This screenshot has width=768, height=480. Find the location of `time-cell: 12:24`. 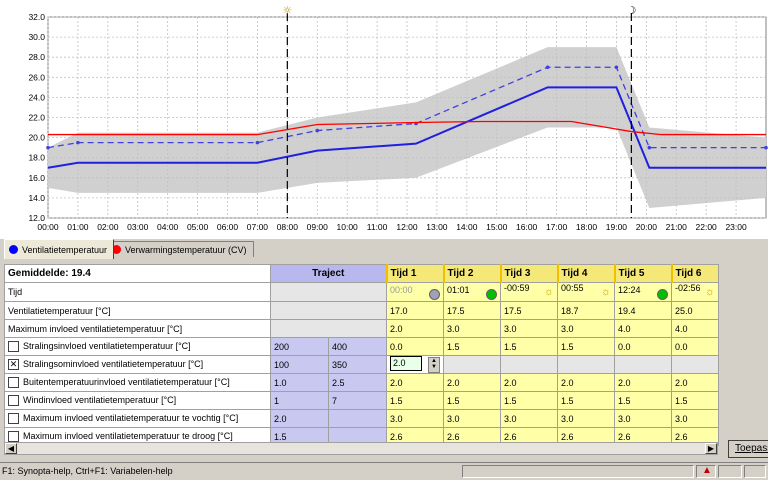

time-cell: 12:24 is located at coordinates (643, 292).